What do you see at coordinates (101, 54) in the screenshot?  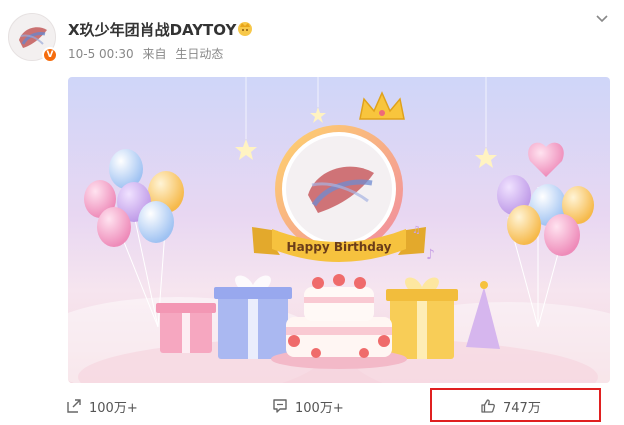 I see `post-timestamp: 10-5 00:30` at bounding box center [101, 54].